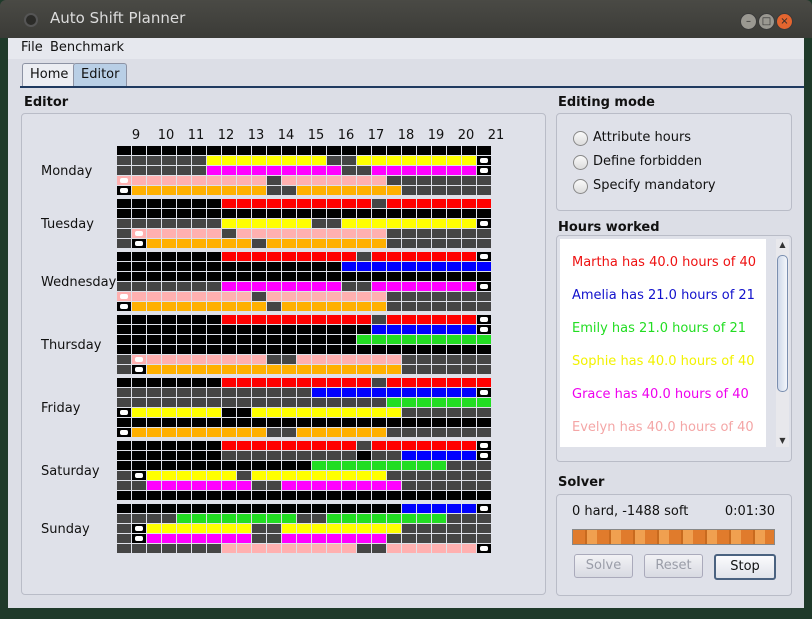 Image resolution: width=812 pixels, height=619 pixels. I want to click on menu-file: File, so click(32, 47).